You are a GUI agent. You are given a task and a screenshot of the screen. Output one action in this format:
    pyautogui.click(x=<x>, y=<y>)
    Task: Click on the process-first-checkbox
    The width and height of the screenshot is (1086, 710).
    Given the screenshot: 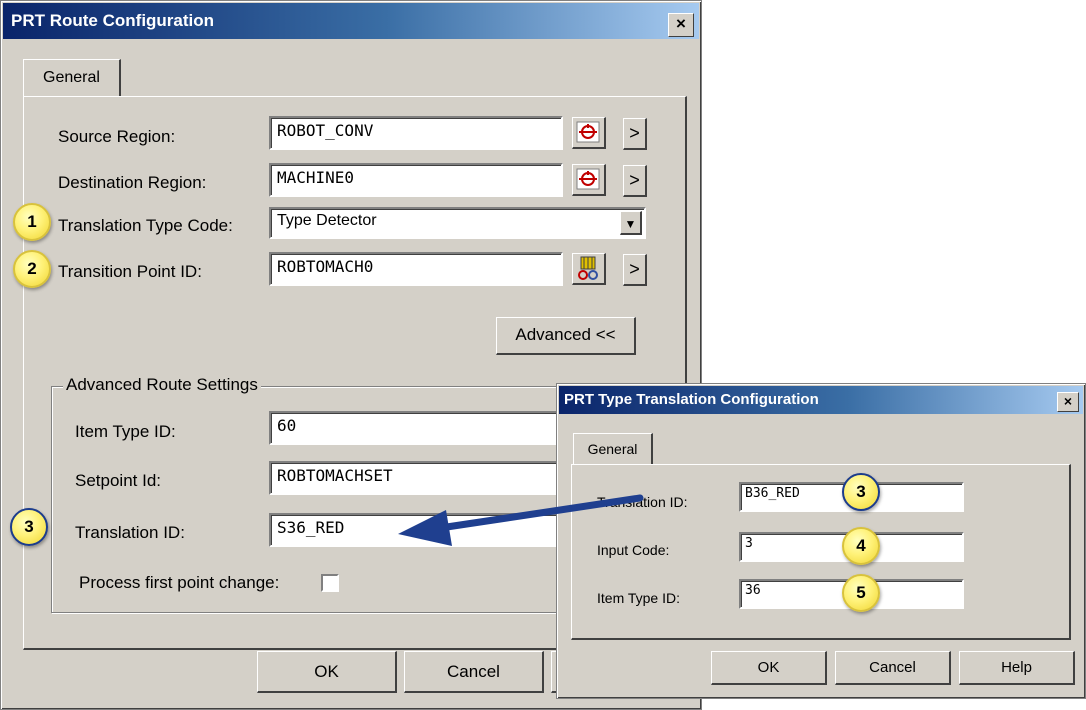 What is the action you would take?
    pyautogui.click(x=330, y=583)
    